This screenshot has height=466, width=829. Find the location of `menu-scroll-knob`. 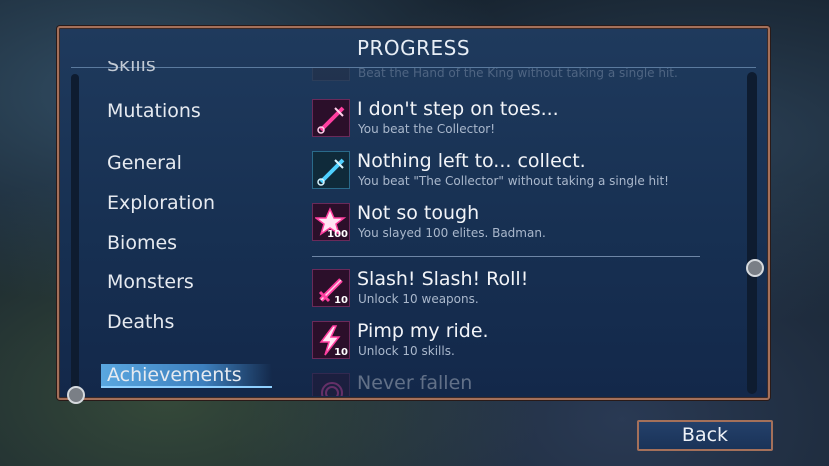

menu-scroll-knob is located at coordinates (76, 395).